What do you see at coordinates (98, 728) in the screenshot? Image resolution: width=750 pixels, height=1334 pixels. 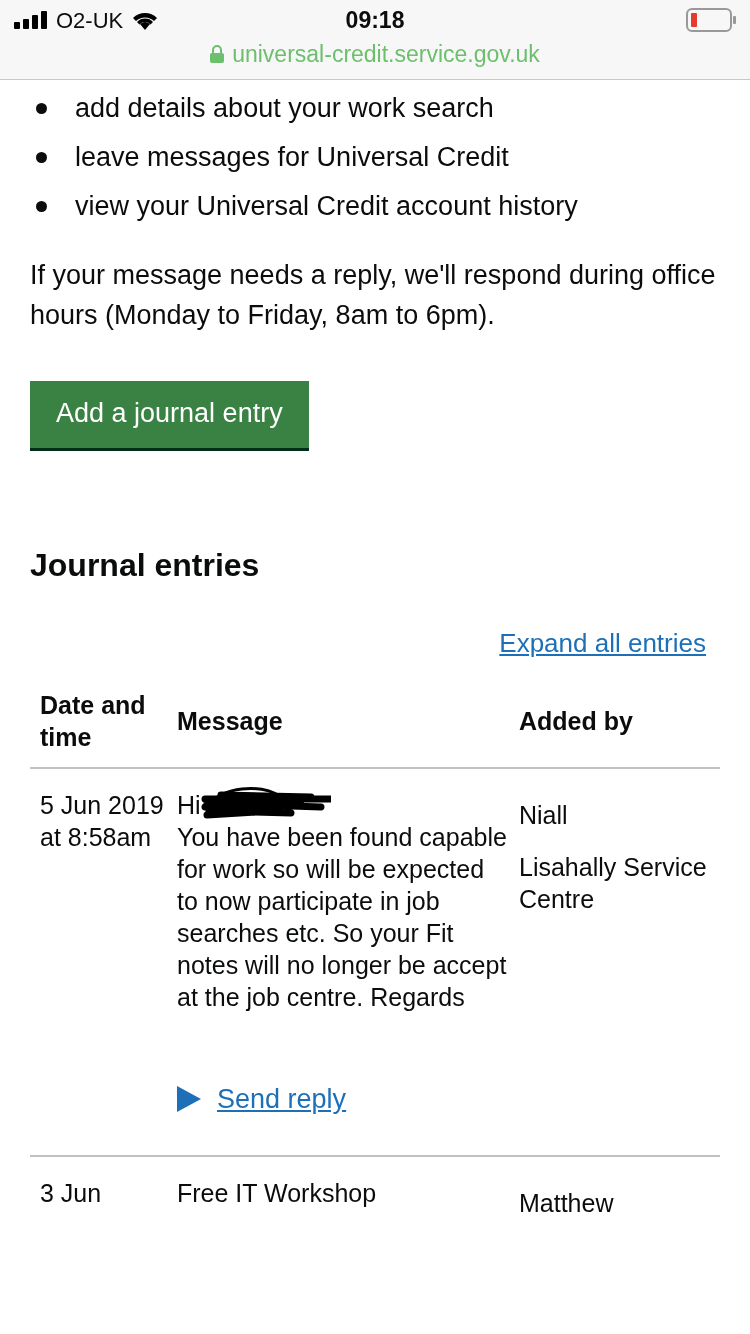 I see `column-header: Date and time` at bounding box center [98, 728].